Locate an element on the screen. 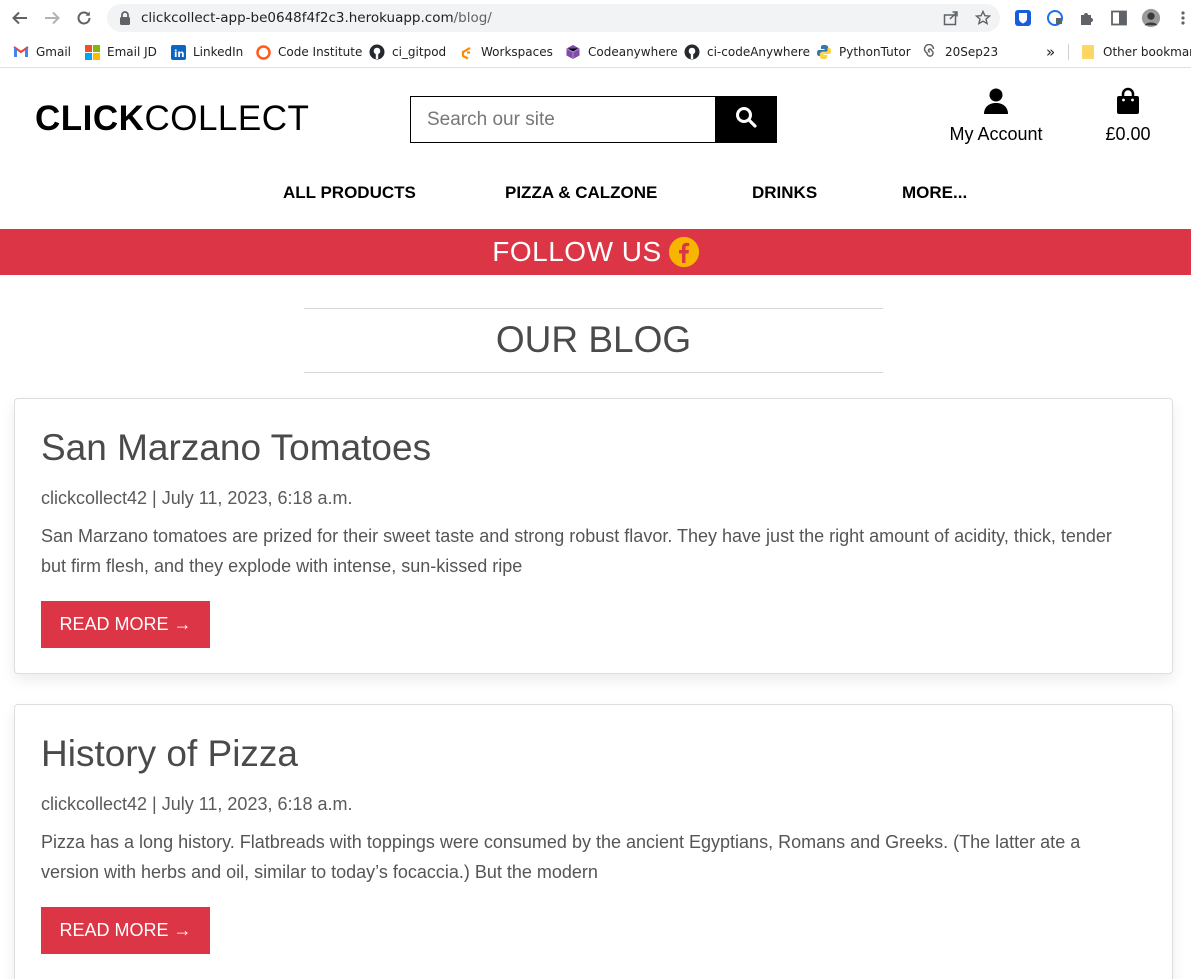  gitpod-icon is located at coordinates (466, 52).